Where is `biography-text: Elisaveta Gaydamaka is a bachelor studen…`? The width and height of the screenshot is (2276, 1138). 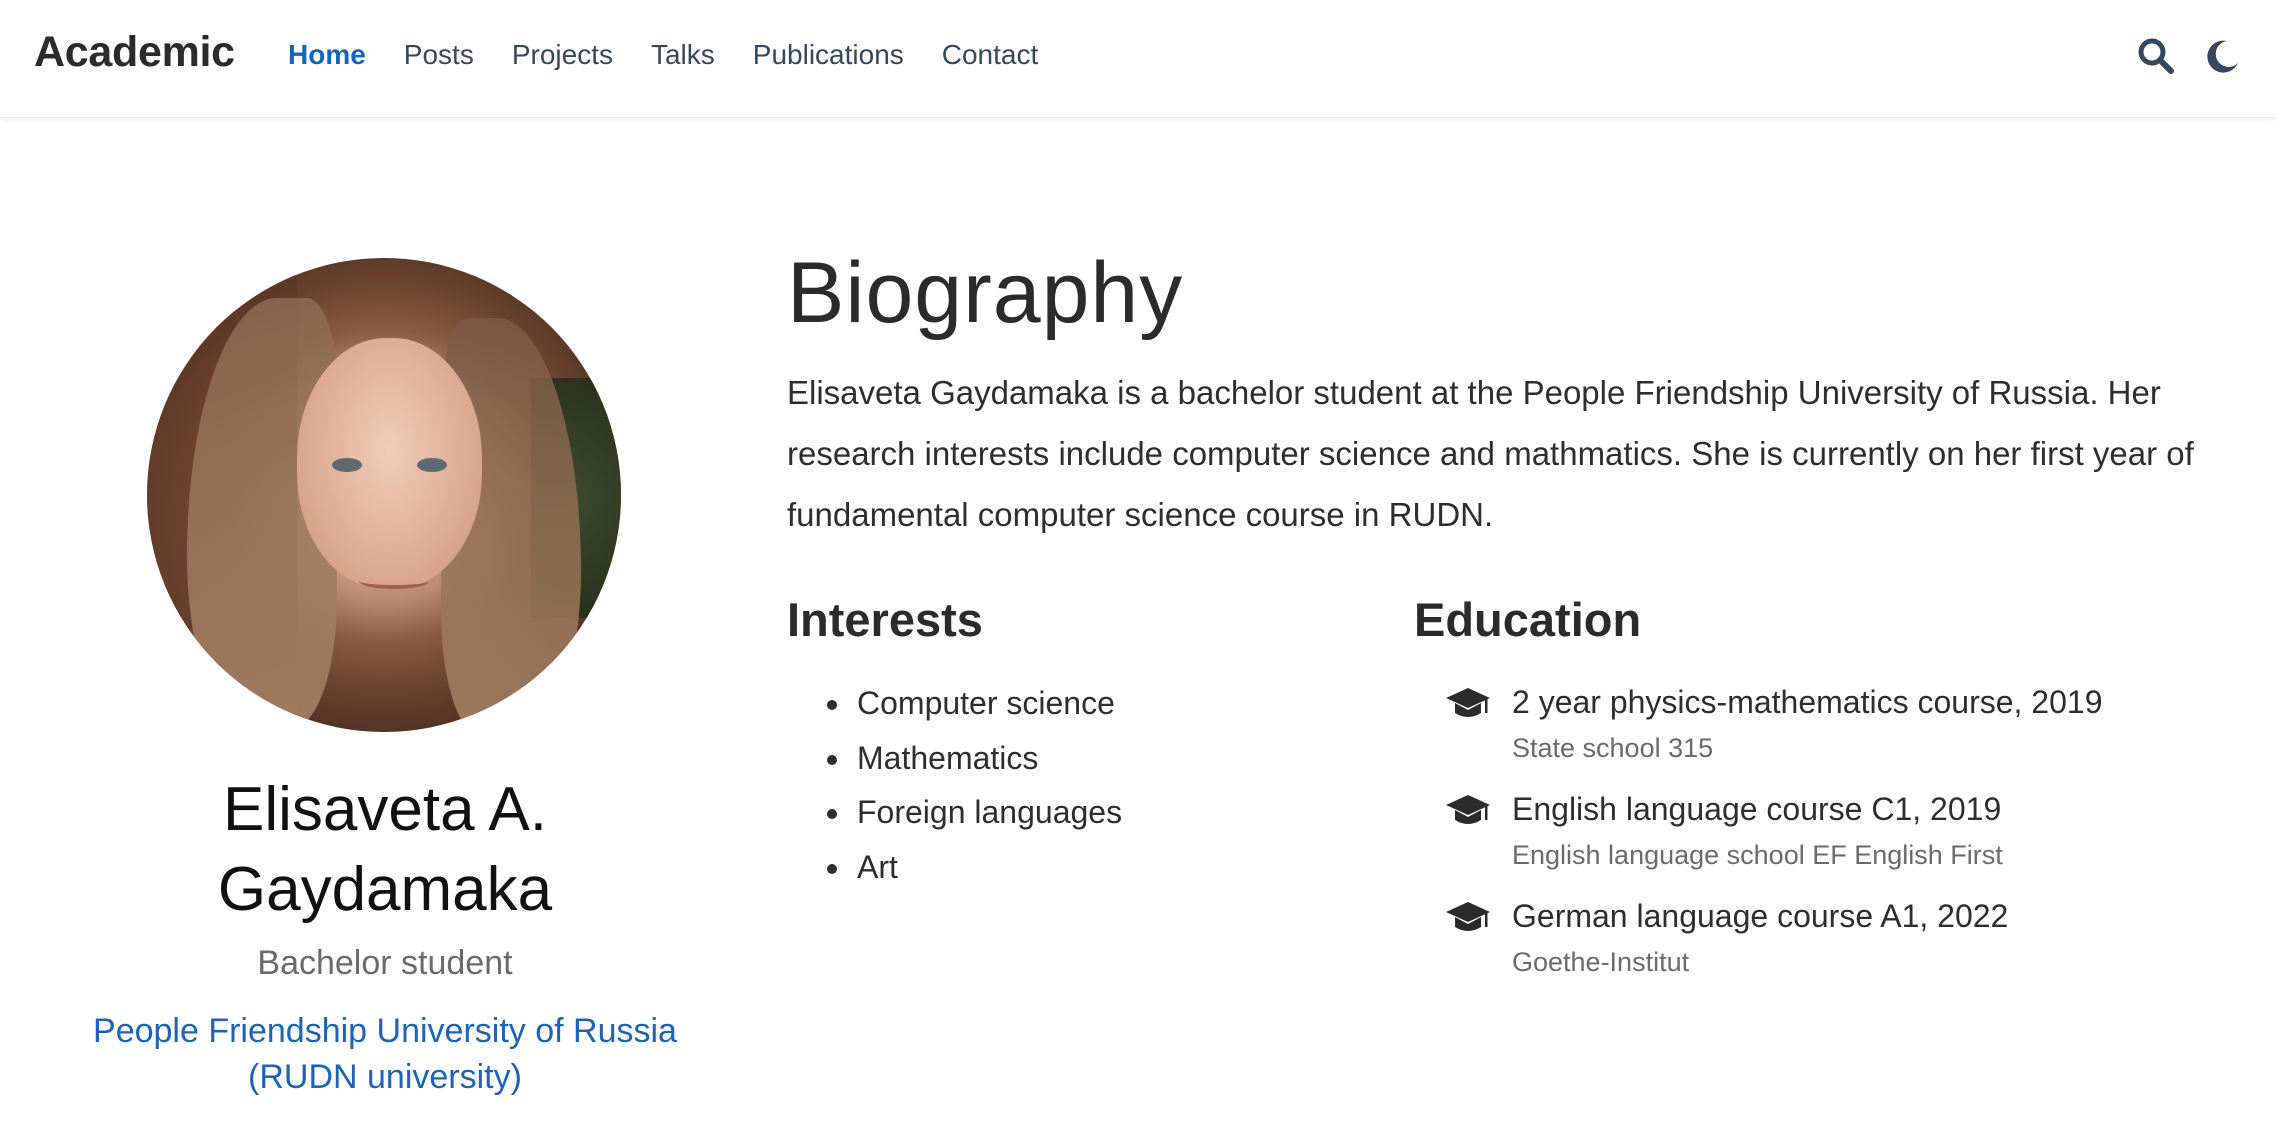
biography-text: Elisaveta Gaydamaka is a bachelor studen… is located at coordinates (1490, 453).